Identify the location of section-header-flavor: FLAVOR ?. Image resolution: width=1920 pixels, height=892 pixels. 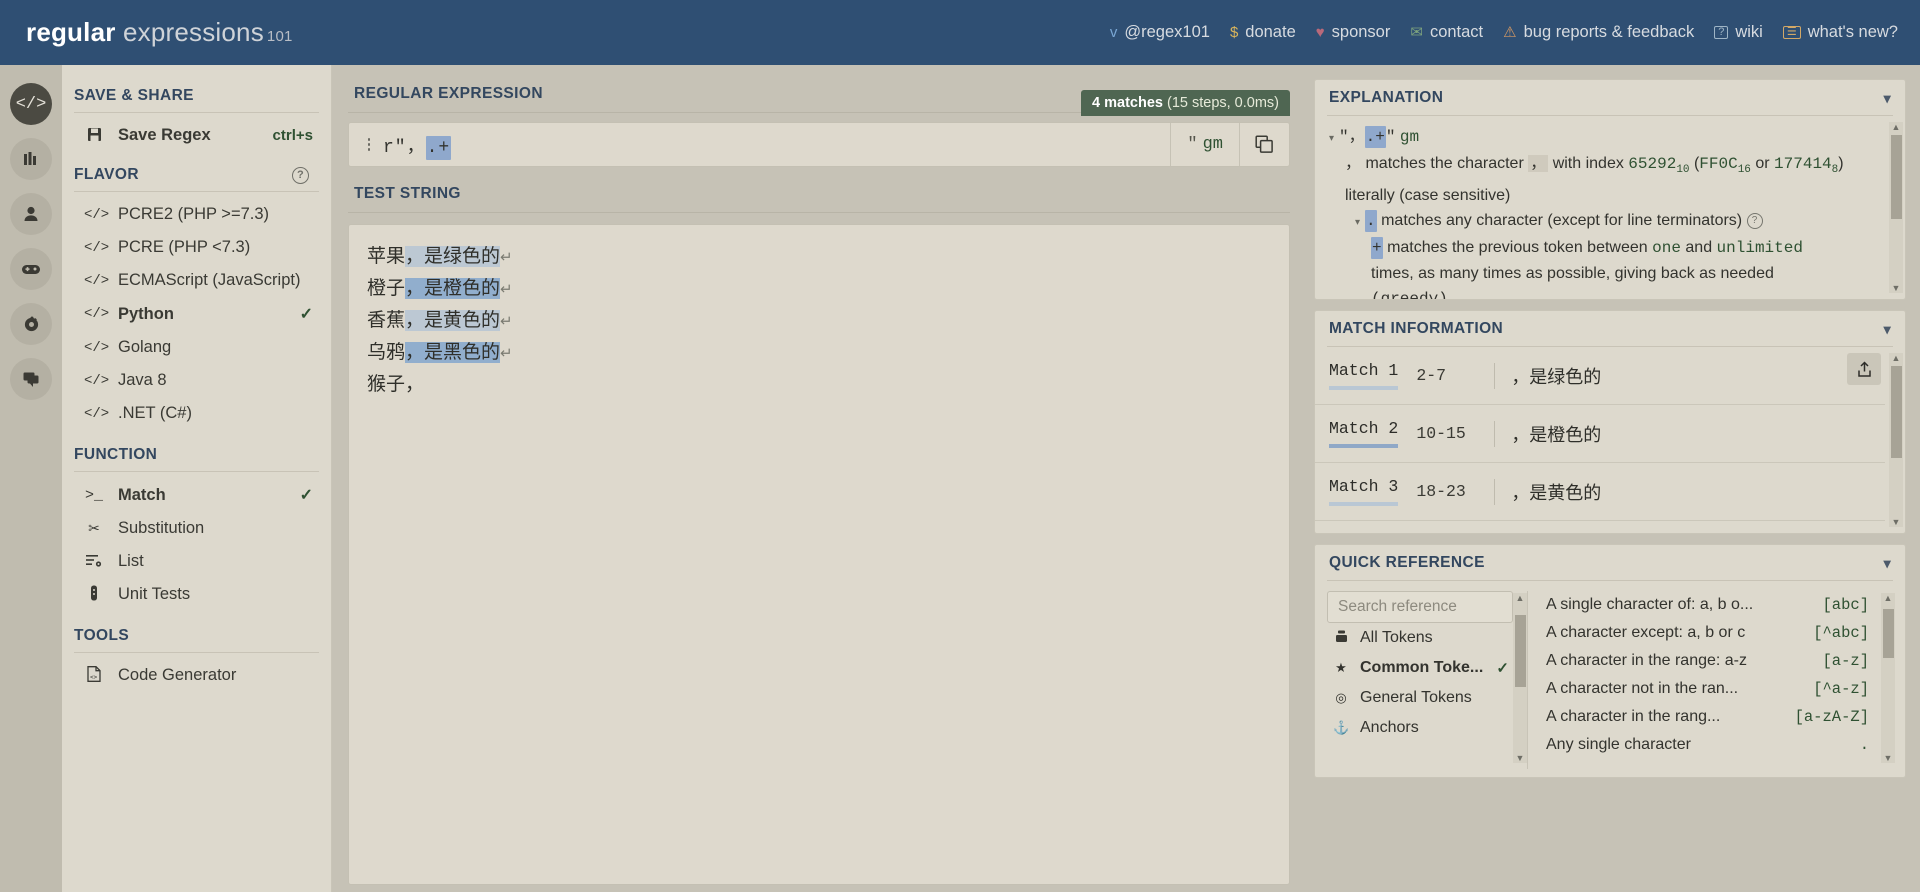
(196, 178).